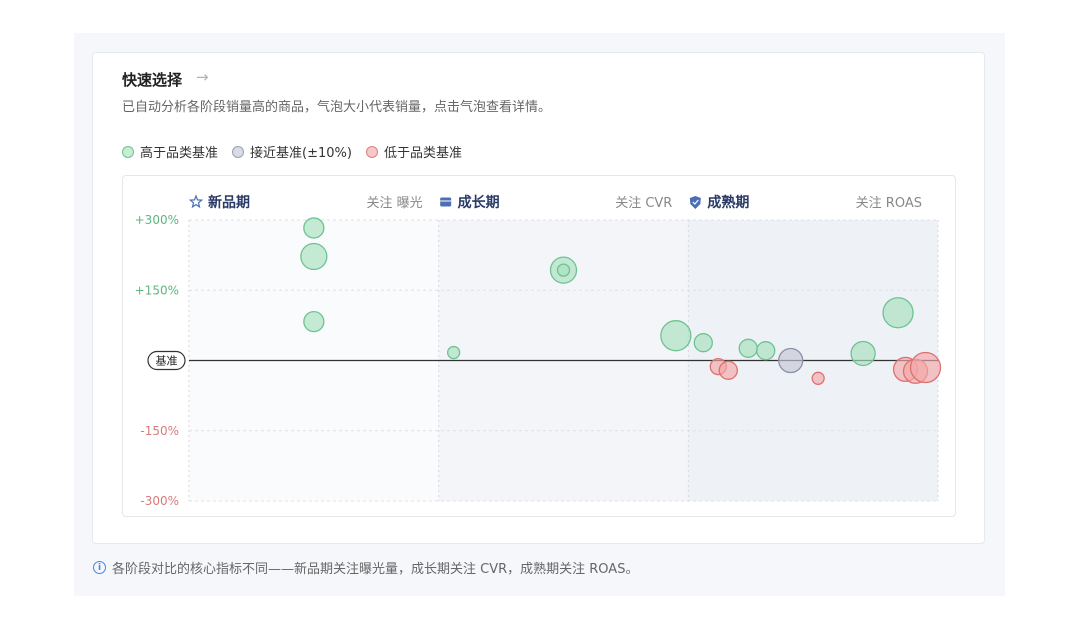 Image resolution: width=1080 pixels, height=642 pixels. Describe the element at coordinates (157, 220) in the screenshot. I see `y-tick-label: +300%` at that location.